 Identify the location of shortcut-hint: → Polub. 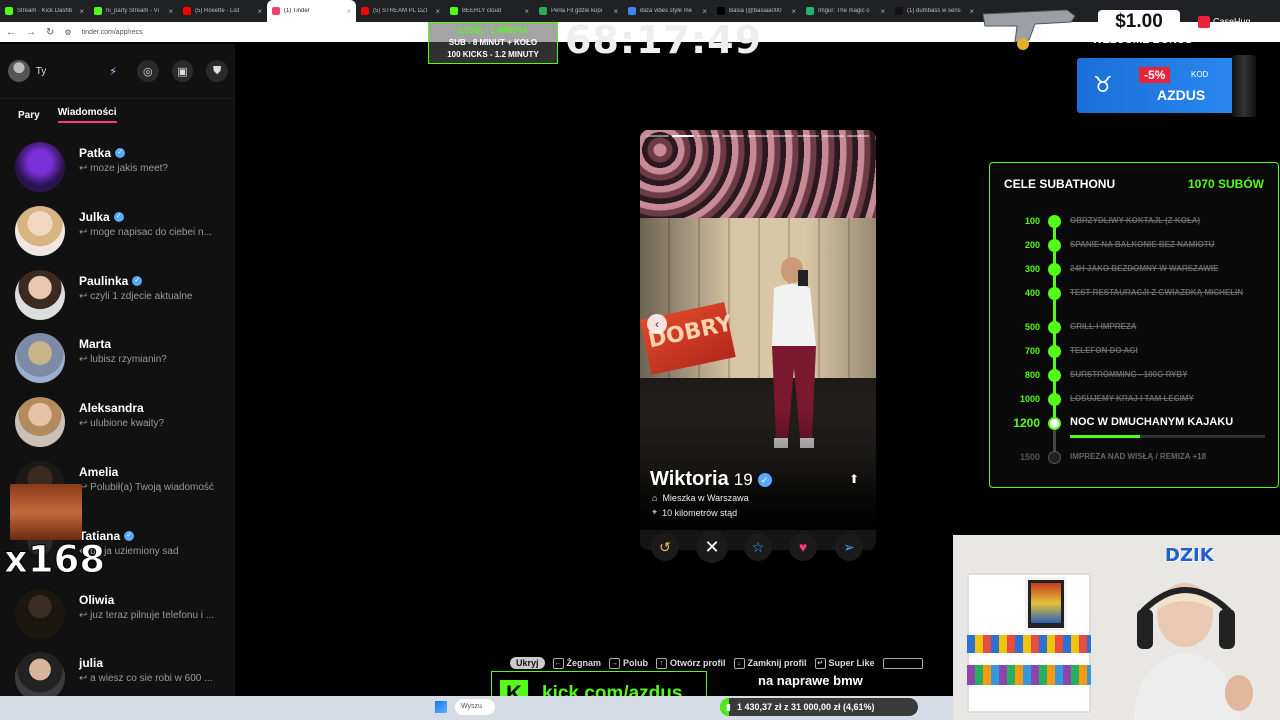
(628, 663).